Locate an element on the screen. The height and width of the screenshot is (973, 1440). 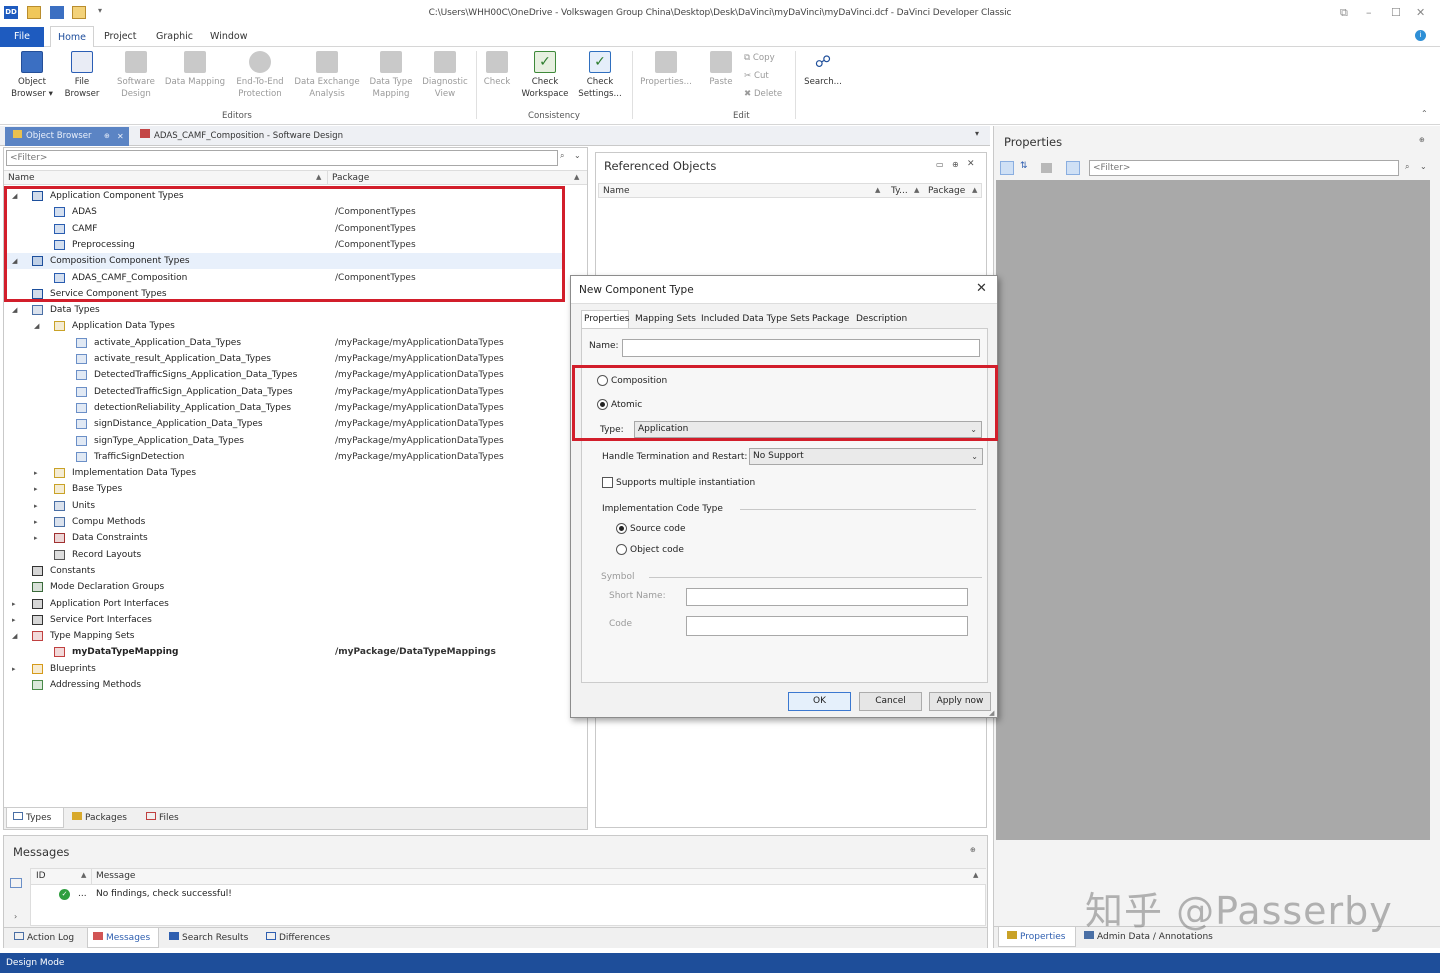
messages-pin-icon: ⊕ is located at coordinates (973, 850).